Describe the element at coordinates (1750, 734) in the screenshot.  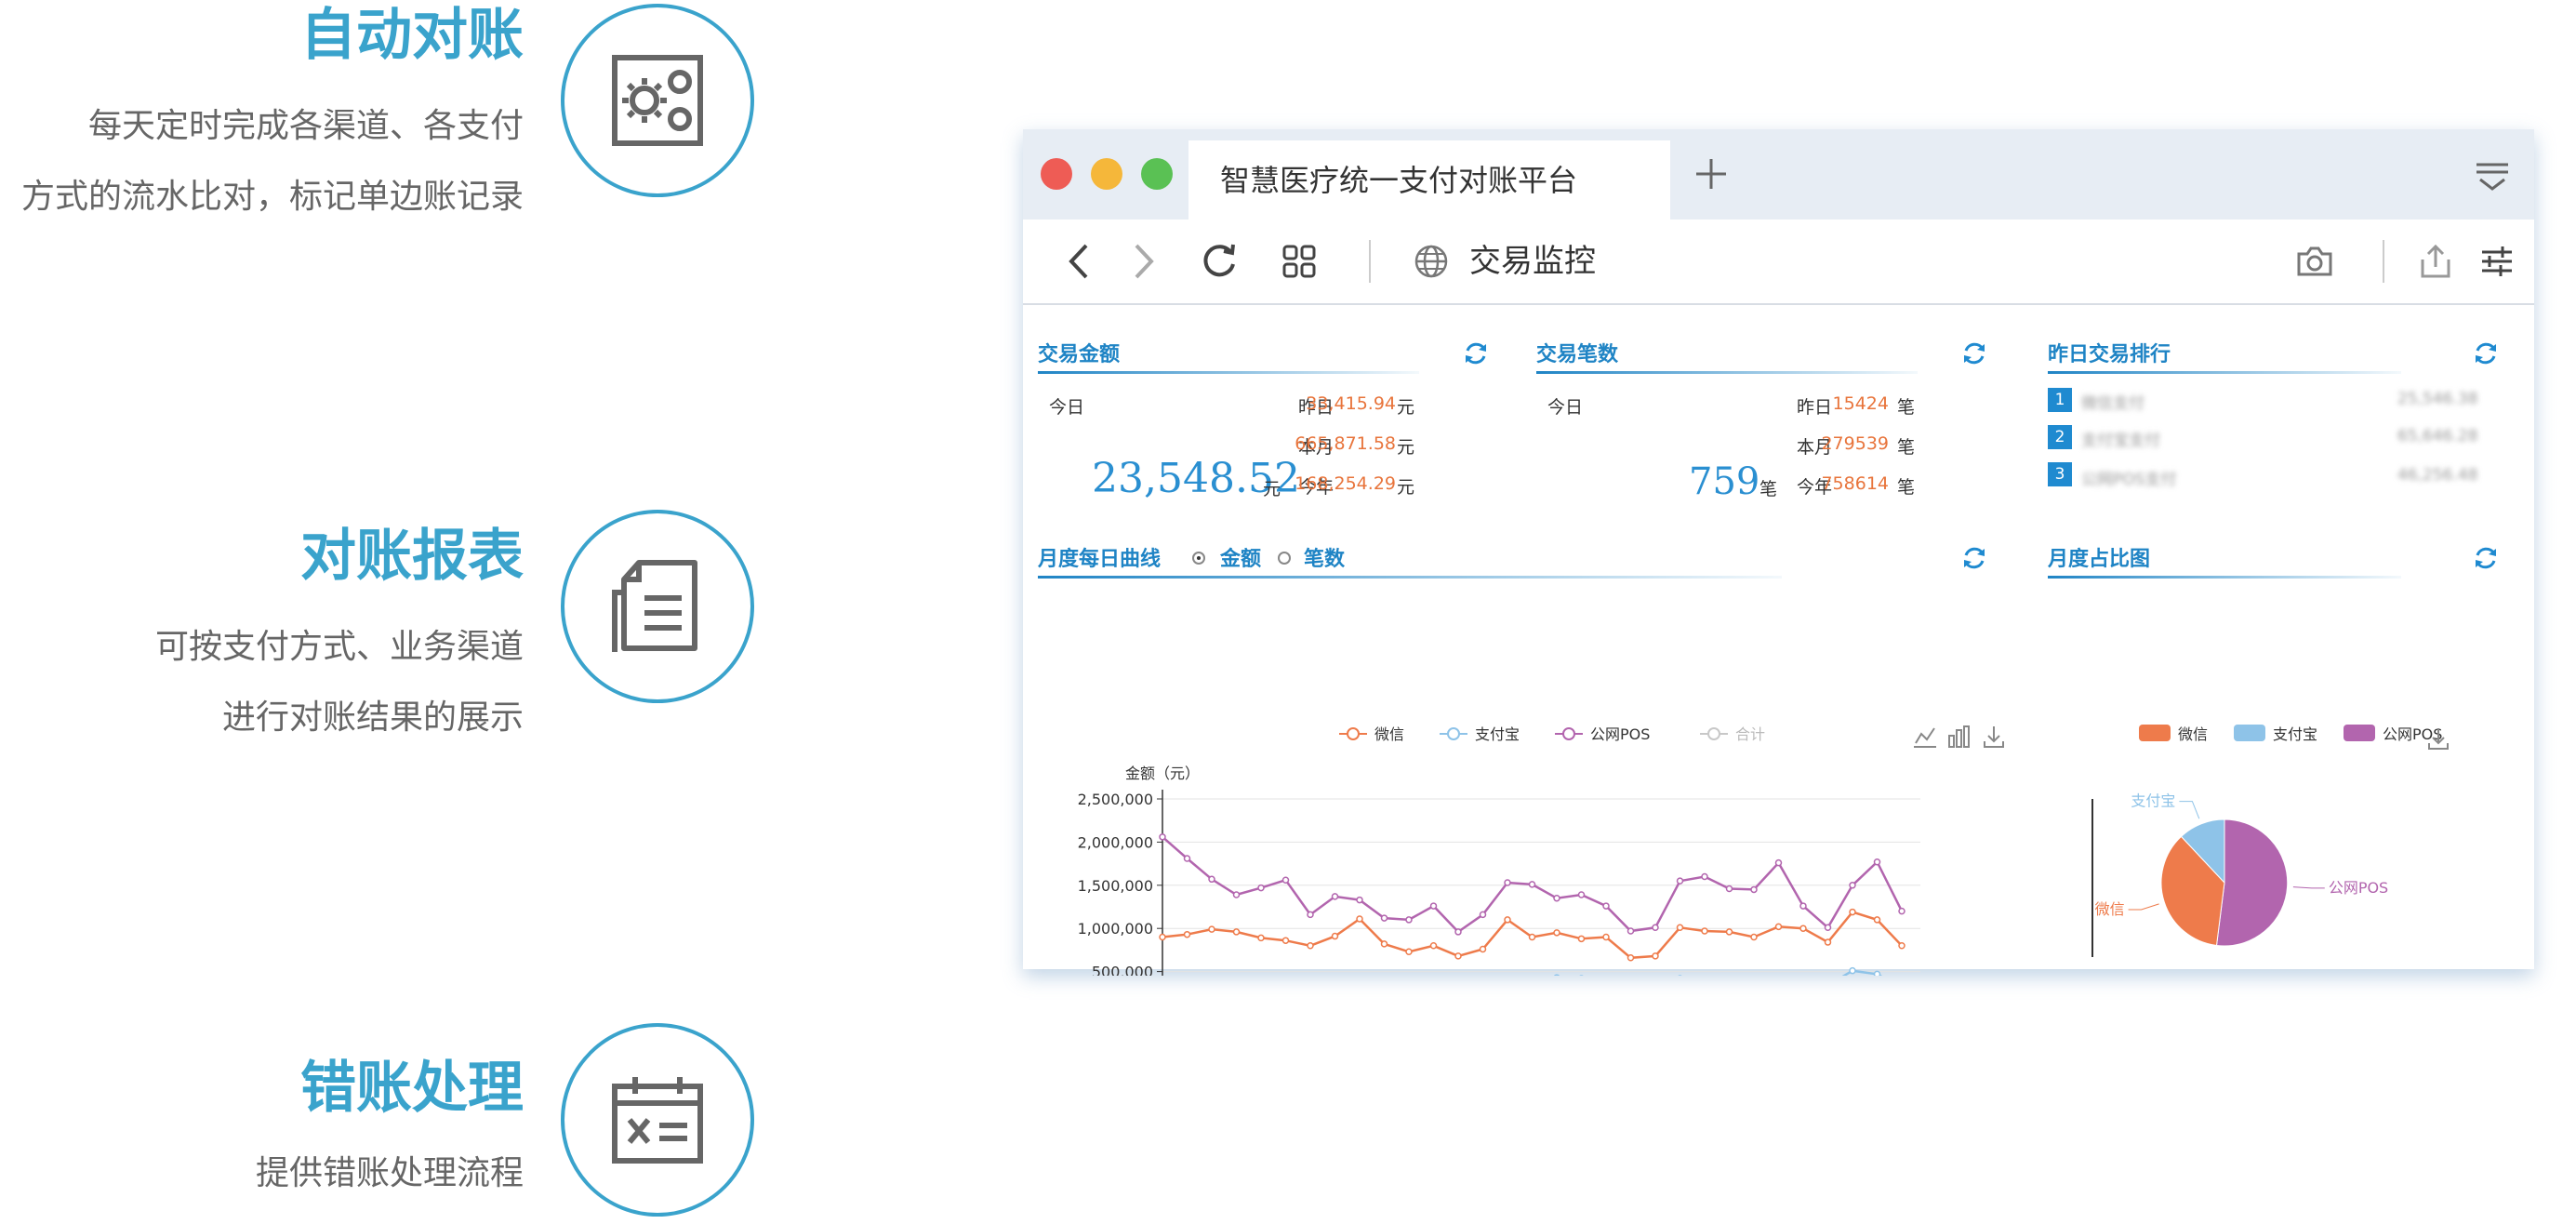
I see `legend-label: 合计` at that location.